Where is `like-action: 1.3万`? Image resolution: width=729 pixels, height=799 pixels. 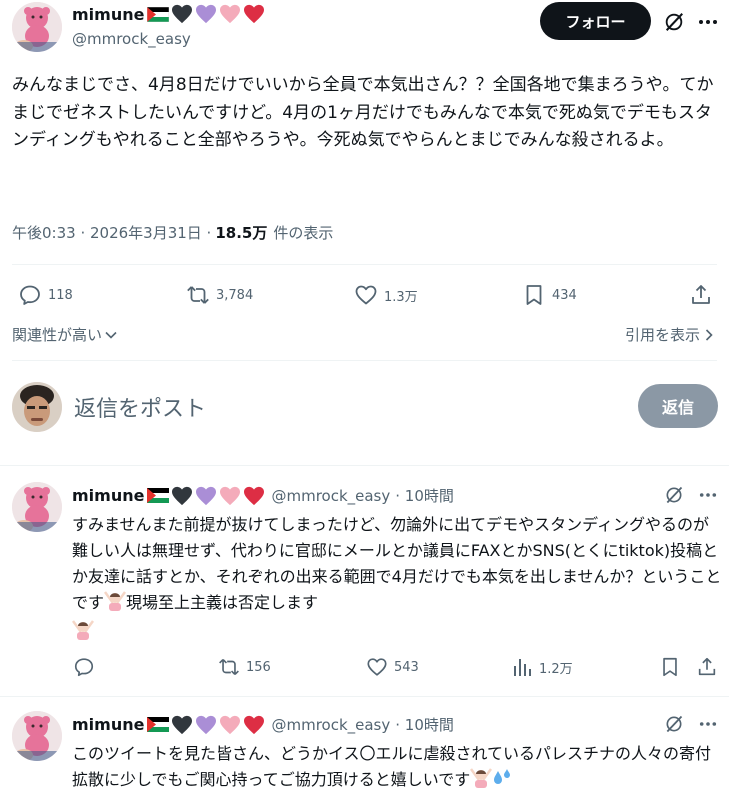
like-action: 1.3万 is located at coordinates (386, 295).